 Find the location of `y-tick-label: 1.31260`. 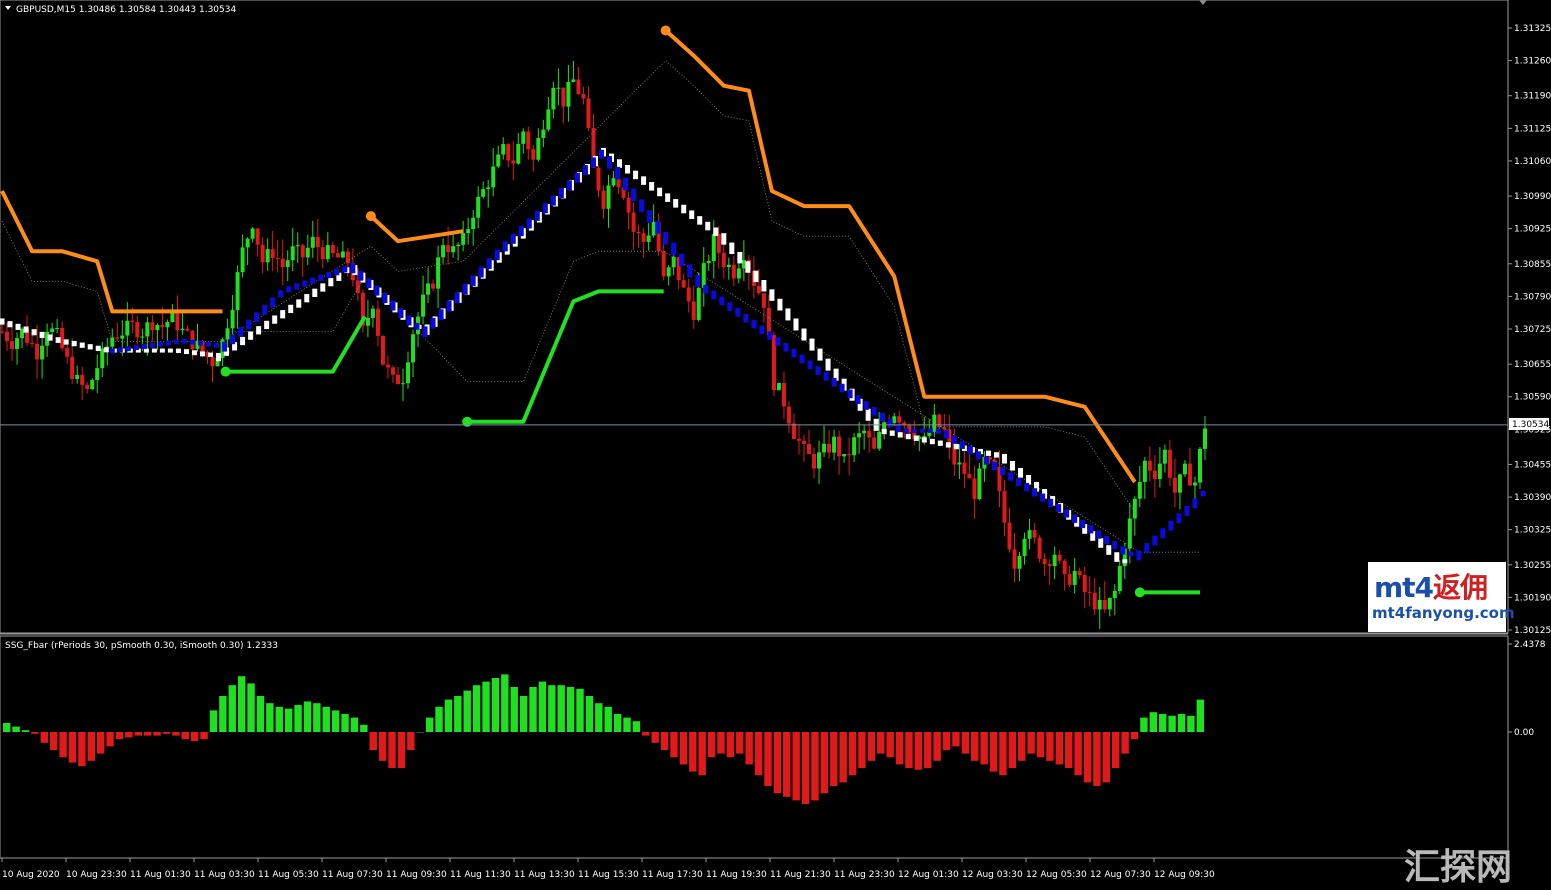

y-tick-label: 1.31260 is located at coordinates (1532, 62).